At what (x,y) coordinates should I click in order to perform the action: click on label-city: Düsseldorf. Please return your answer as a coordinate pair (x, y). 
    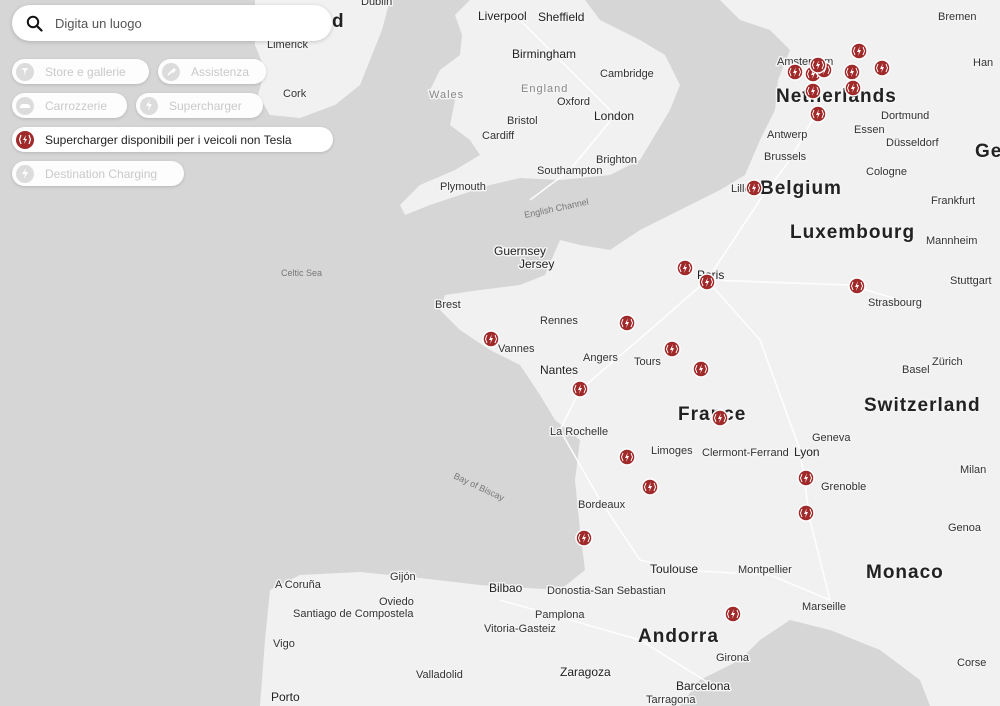
    Looking at the image, I should click on (913, 143).